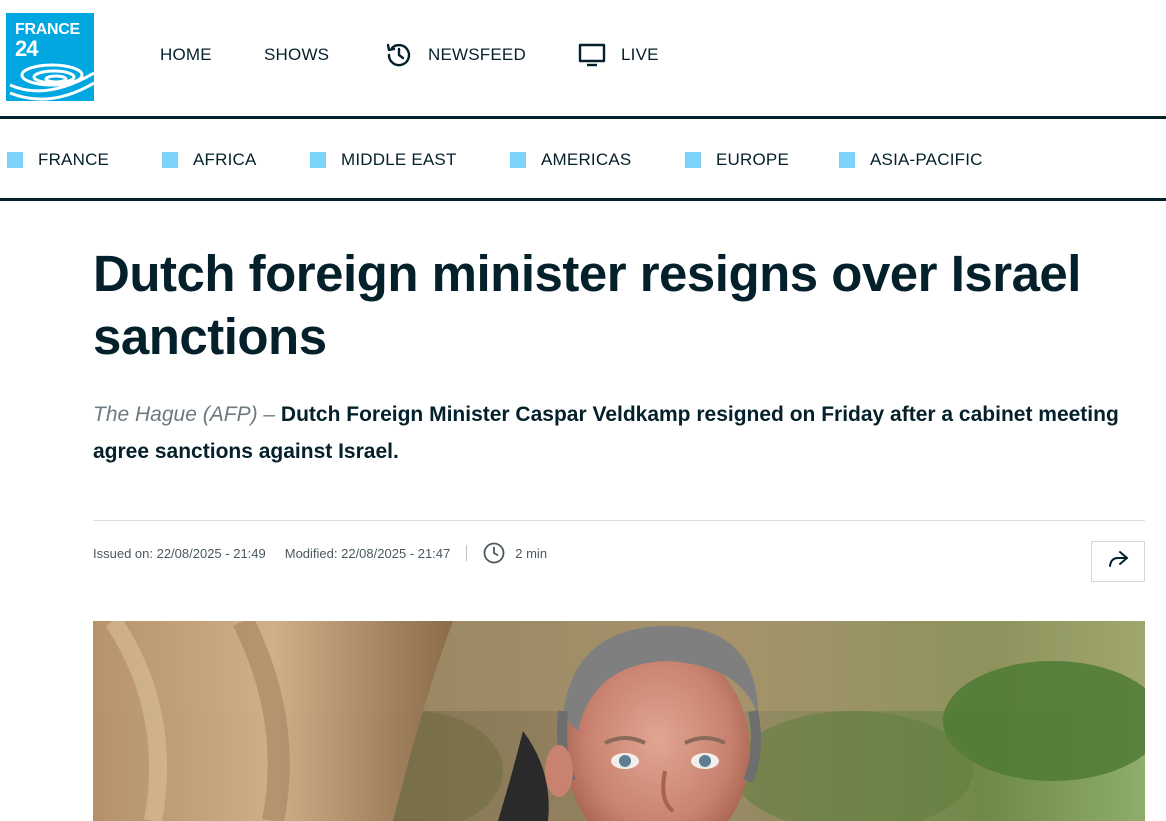  What do you see at coordinates (531, 553) in the screenshot?
I see `read-time: 2 min` at bounding box center [531, 553].